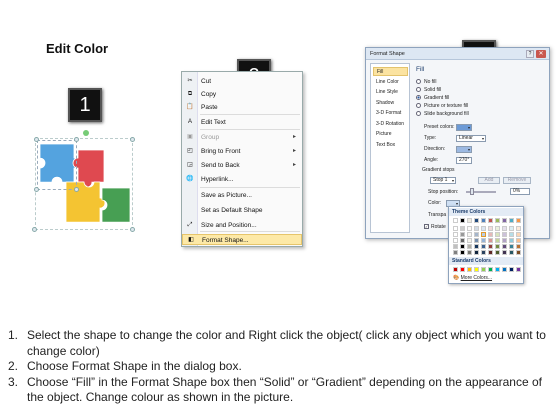 Image resolution: width=560 pixels, height=420 pixels. What do you see at coordinates (390, 134) in the screenshot?
I see `nav-item-picture: Picture` at bounding box center [390, 134].